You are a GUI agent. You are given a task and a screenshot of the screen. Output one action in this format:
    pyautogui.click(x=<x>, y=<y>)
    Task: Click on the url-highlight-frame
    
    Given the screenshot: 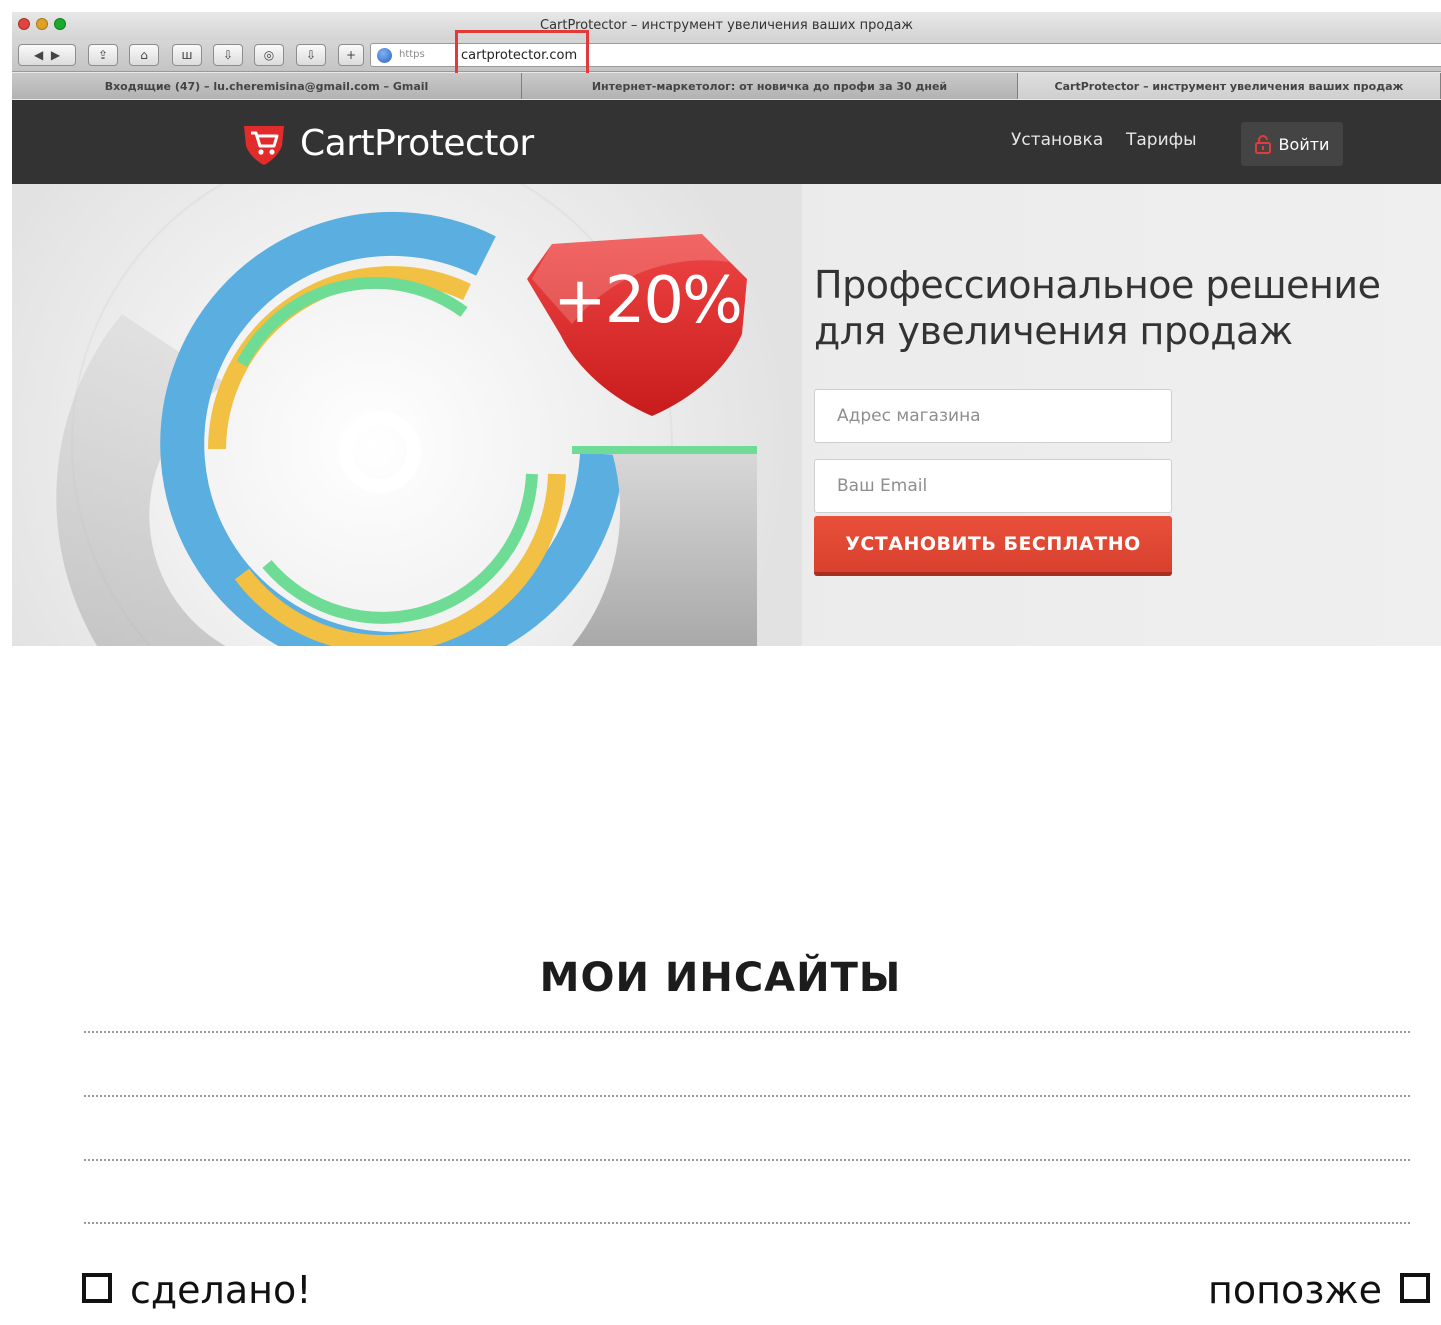 What is the action you would take?
    pyautogui.click(x=522, y=53)
    